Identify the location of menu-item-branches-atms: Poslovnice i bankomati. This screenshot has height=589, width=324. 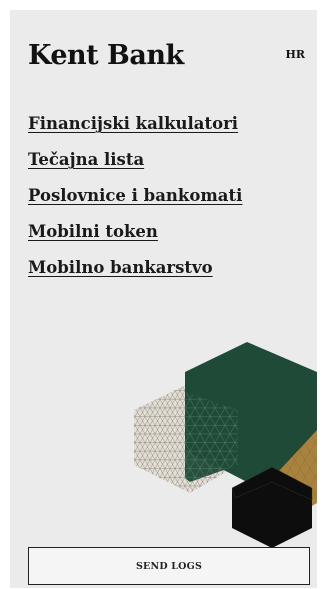
(135, 196).